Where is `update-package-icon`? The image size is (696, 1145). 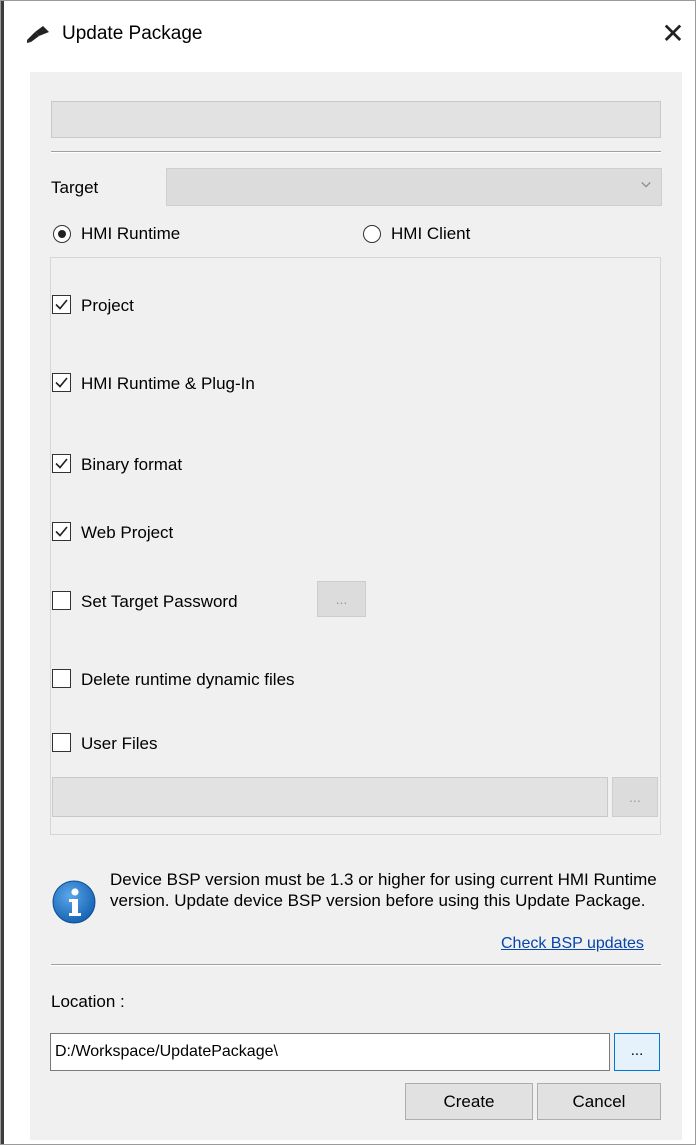 update-package-icon is located at coordinates (39, 34).